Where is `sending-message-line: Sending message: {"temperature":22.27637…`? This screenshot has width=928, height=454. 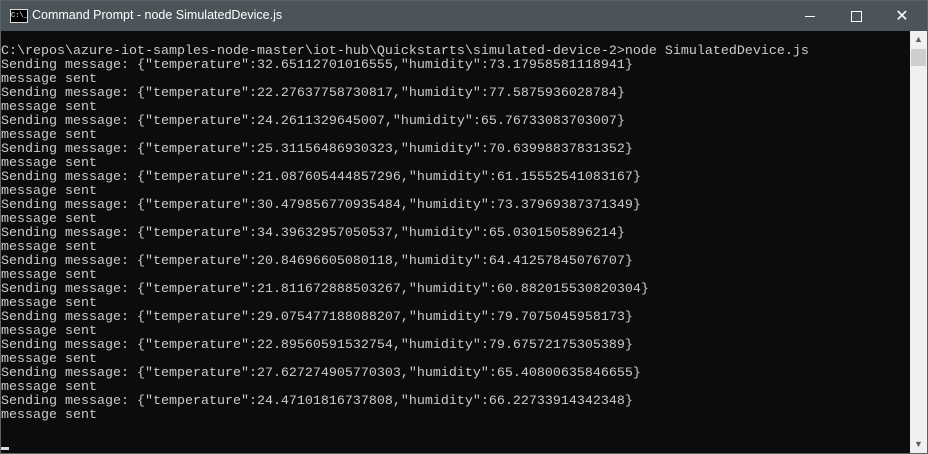 sending-message-line: Sending message: {"temperature":22.27637… is located at coordinates (313, 93).